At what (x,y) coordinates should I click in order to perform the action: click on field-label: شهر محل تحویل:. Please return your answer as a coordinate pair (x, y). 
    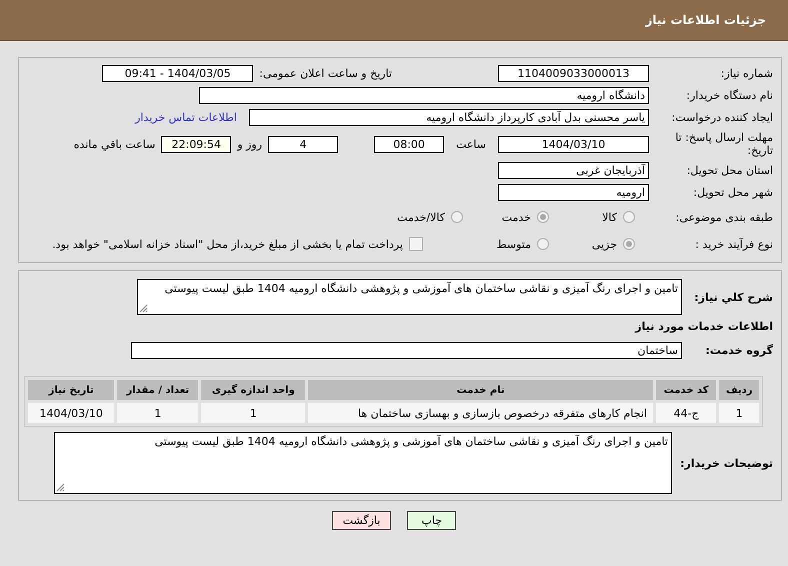
    Looking at the image, I should click on (732, 192).